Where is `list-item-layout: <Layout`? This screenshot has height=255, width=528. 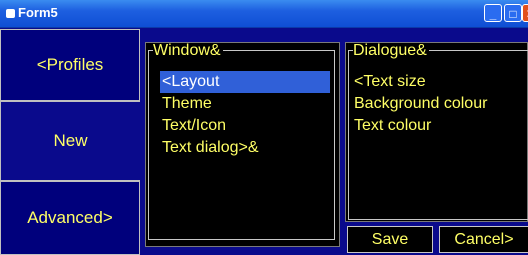
list-item-layout: <Layout is located at coordinates (245, 82).